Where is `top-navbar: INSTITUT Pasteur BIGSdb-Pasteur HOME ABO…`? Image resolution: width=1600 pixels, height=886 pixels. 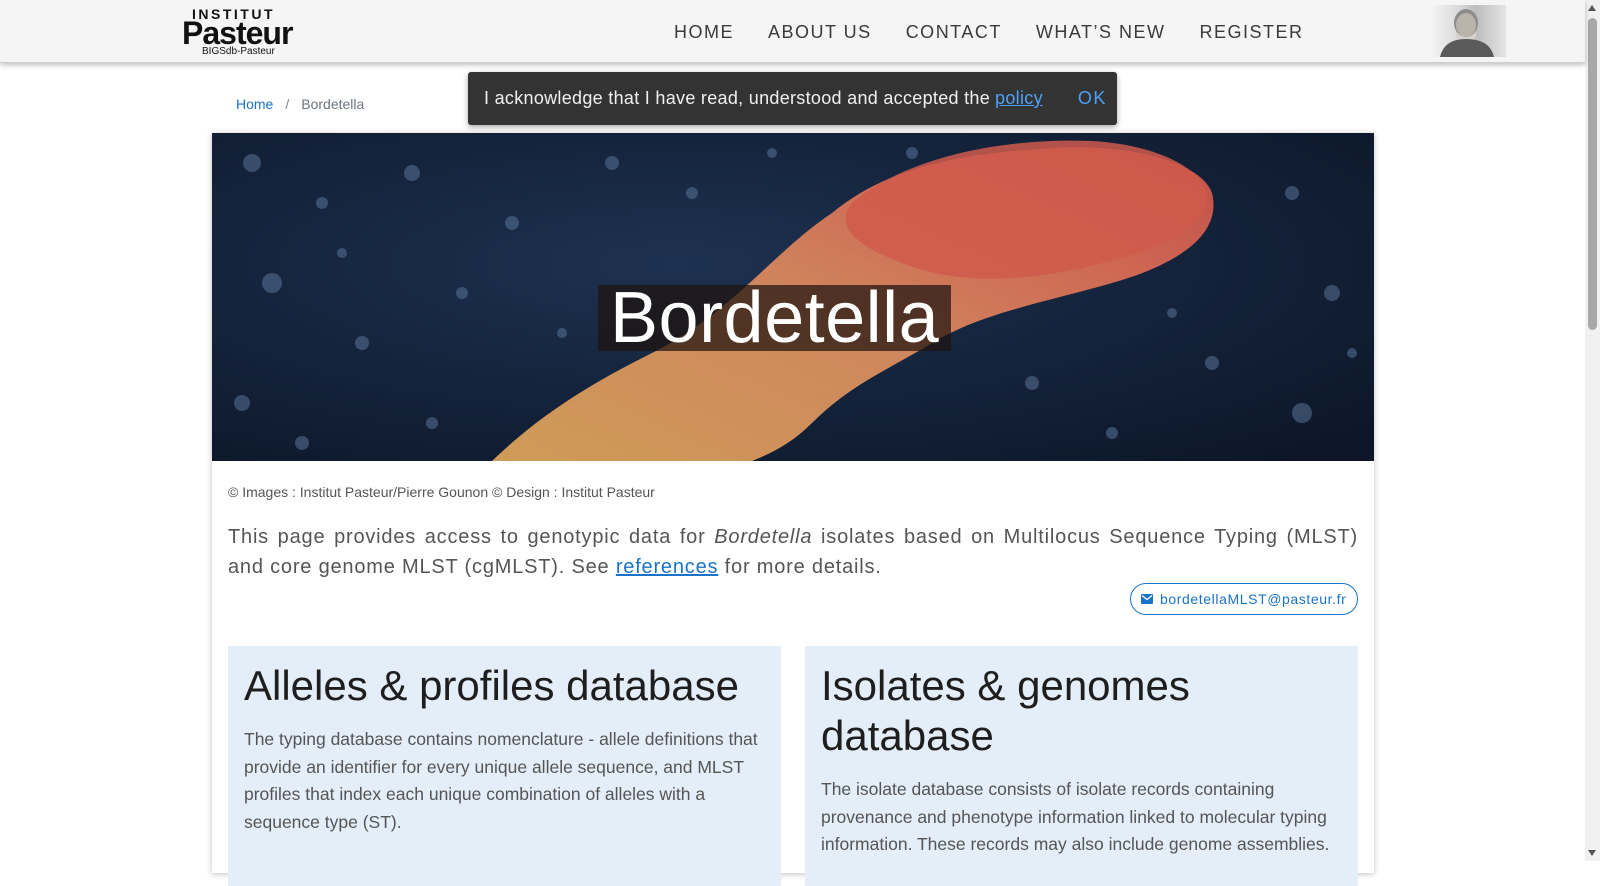 top-navbar: INSTITUT Pasteur BIGSdb-Pasteur HOME ABO… is located at coordinates (792, 31).